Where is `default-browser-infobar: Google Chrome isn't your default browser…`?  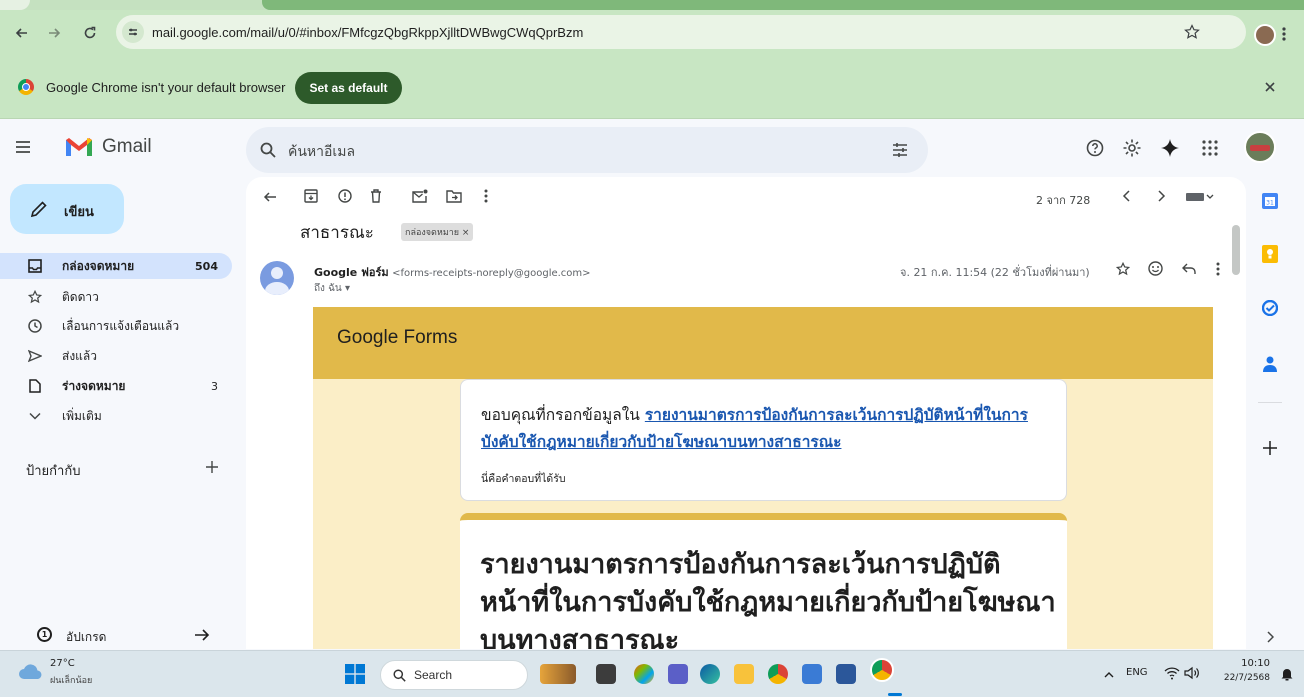
default-browser-infobar: Google Chrome isn't your default browser… is located at coordinates (652, 87).